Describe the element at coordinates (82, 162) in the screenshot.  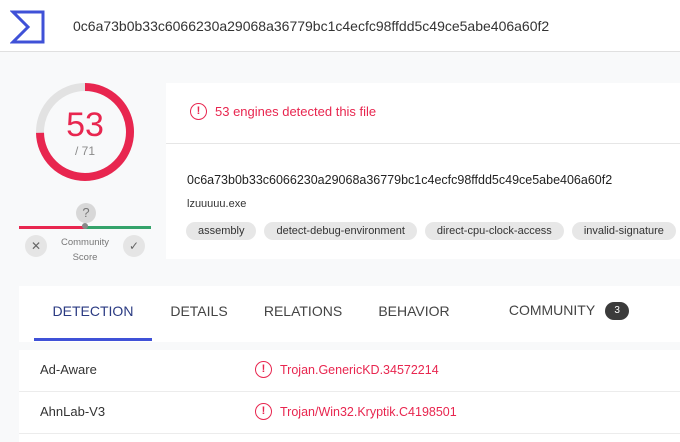
I see `detection-score-panel: 53 / 71 ? ✕ Community Score ✓` at that location.